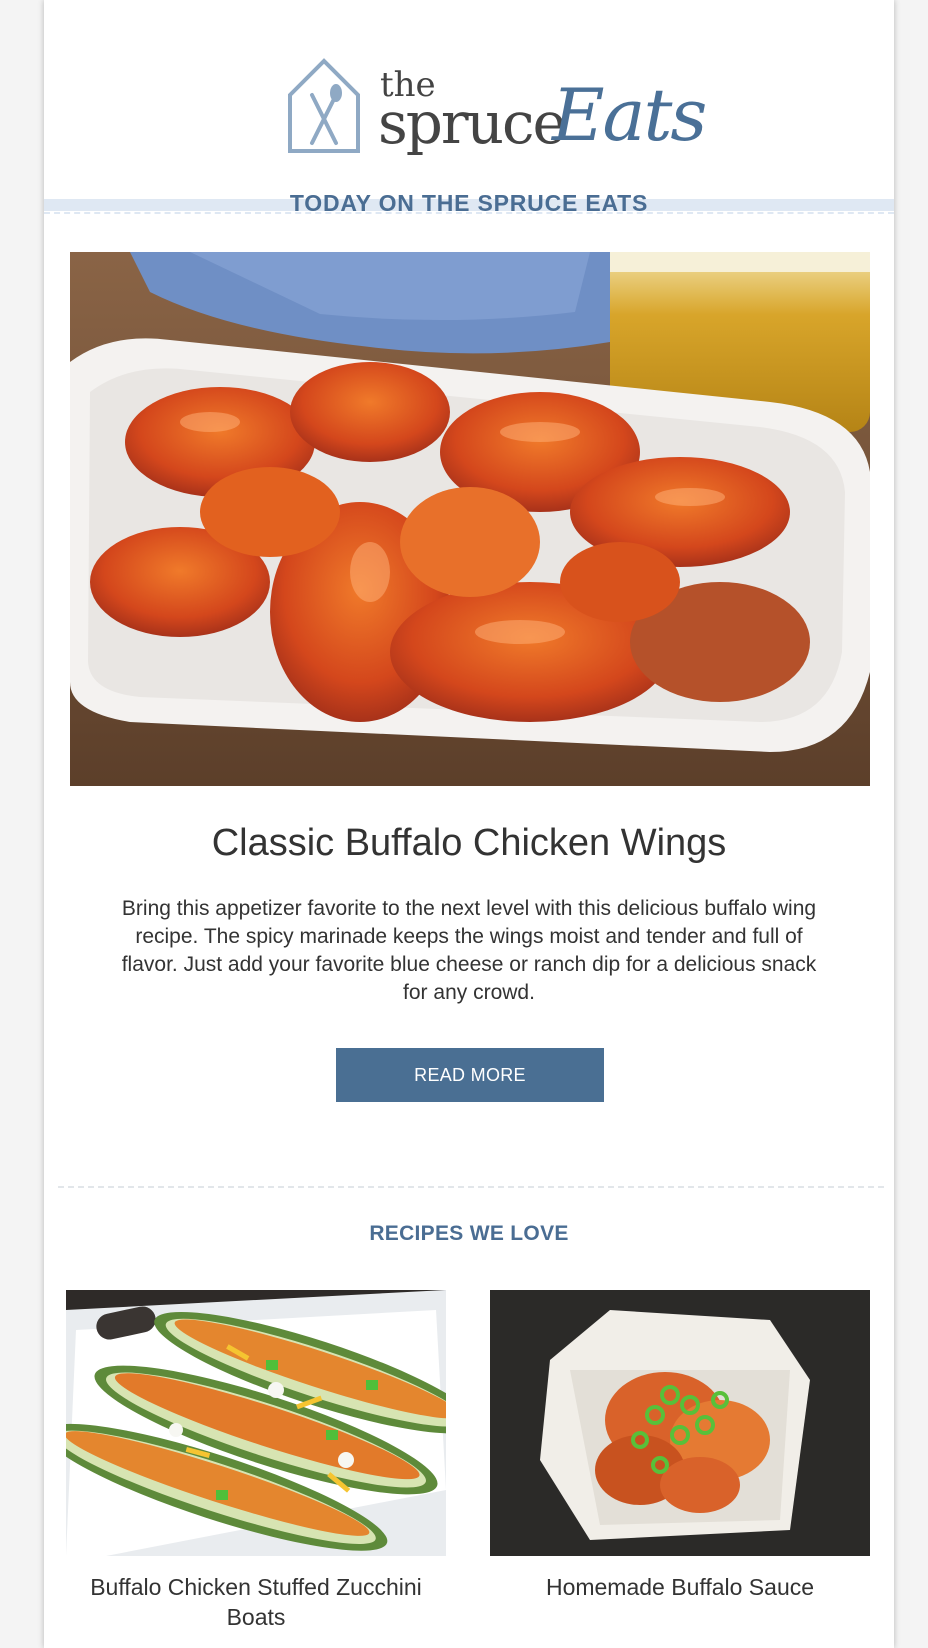 This screenshot has width=928, height=1648. I want to click on recipe-card: Homemade Buffalo Sauce, so click(680, 1446).